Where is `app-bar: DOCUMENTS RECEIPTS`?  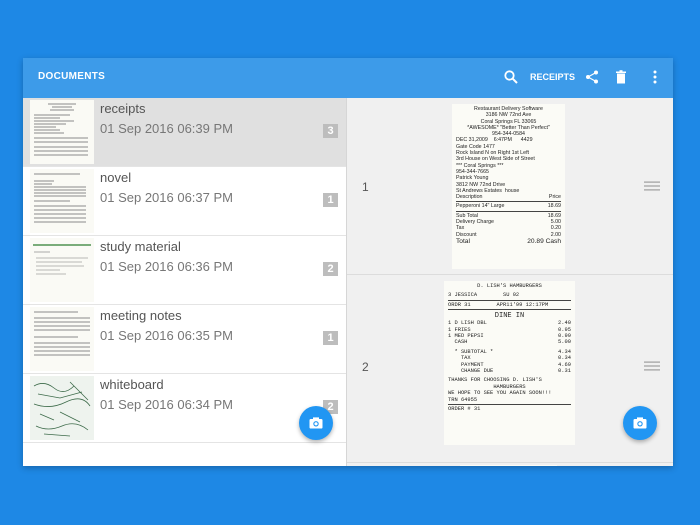 app-bar: DOCUMENTS RECEIPTS is located at coordinates (348, 78).